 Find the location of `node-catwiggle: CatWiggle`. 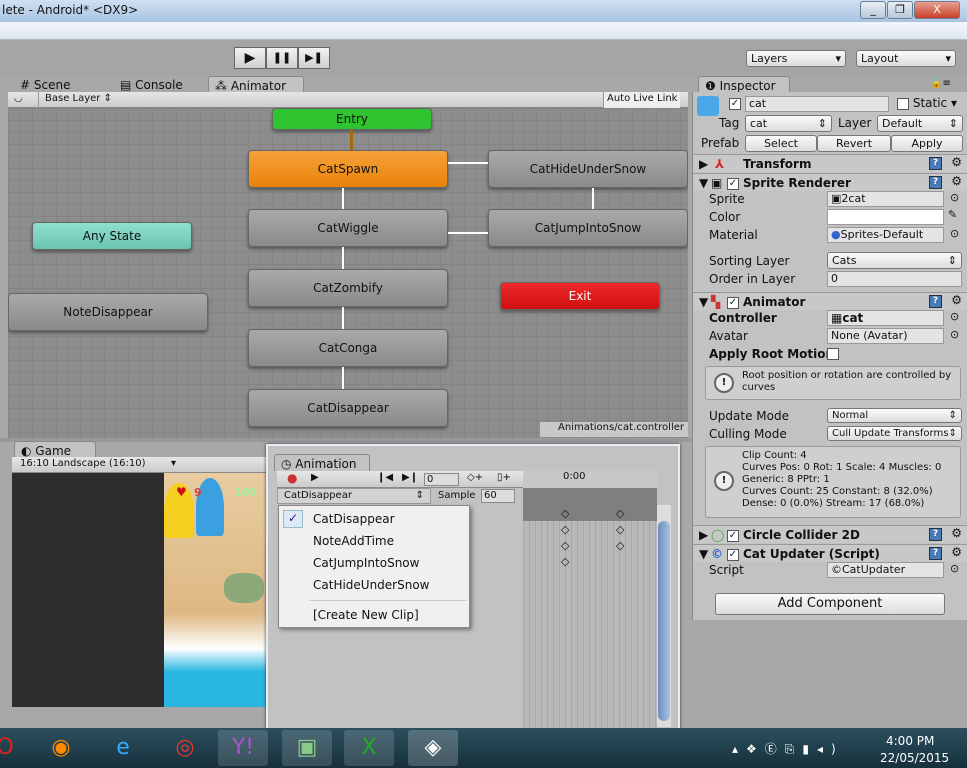

node-catwiggle: CatWiggle is located at coordinates (348, 228).